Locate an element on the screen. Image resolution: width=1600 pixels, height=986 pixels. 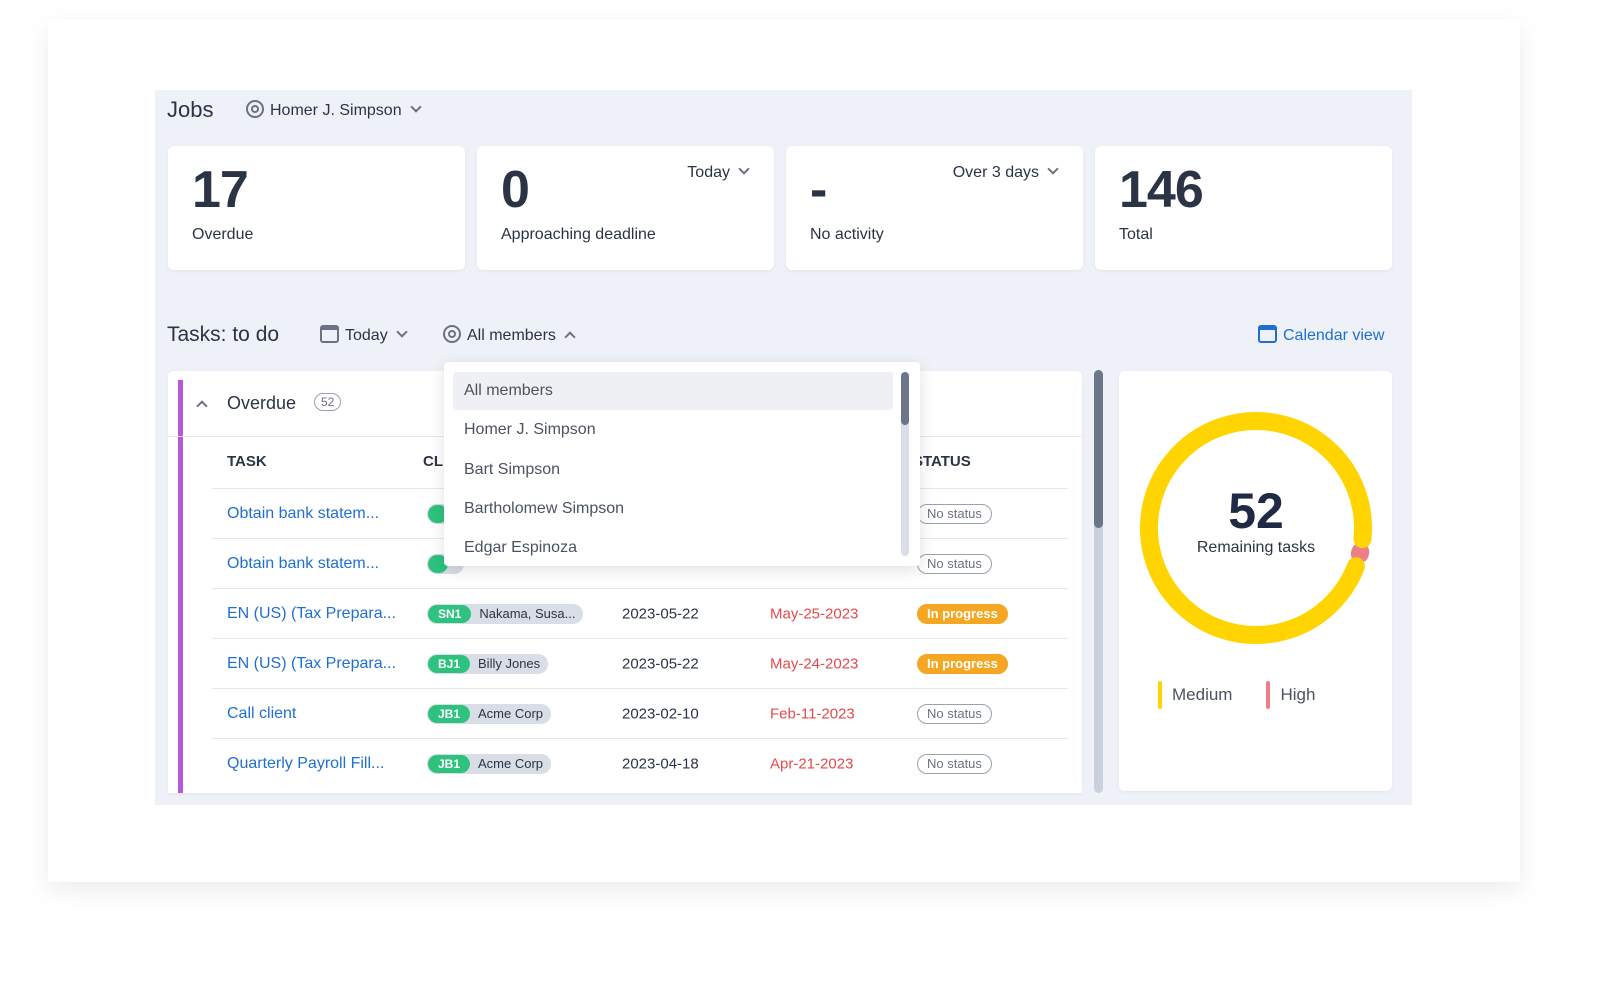
calendar-view-link: Calendar view is located at coordinates (1321, 335).